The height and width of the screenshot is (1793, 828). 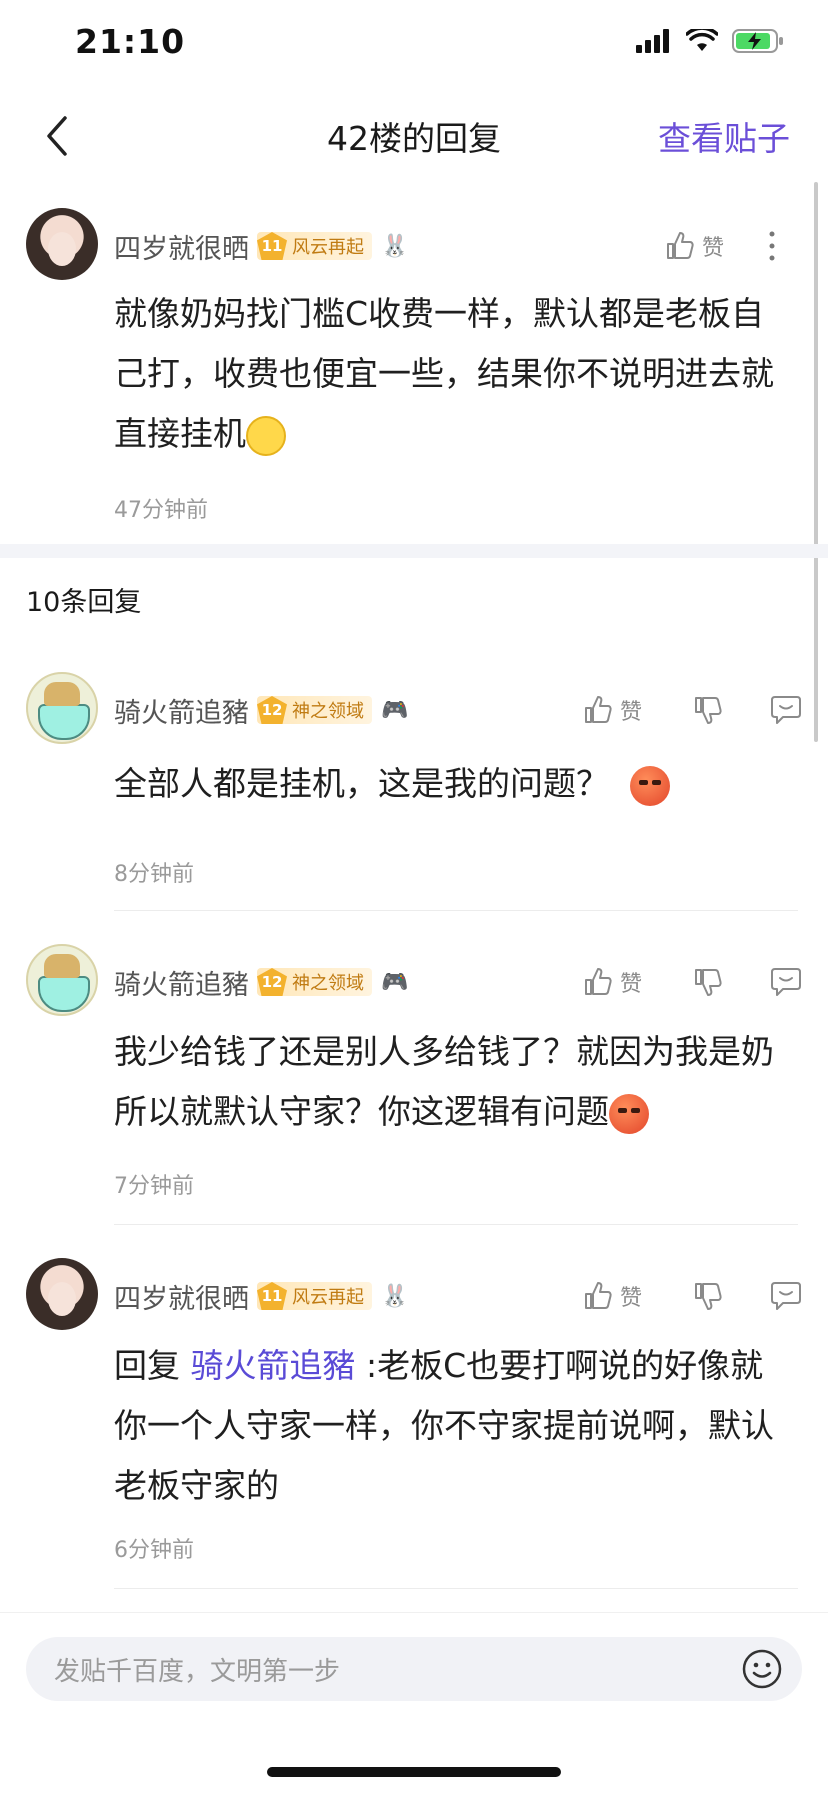 I want to click on emoji-button, so click(x=762, y=1669).